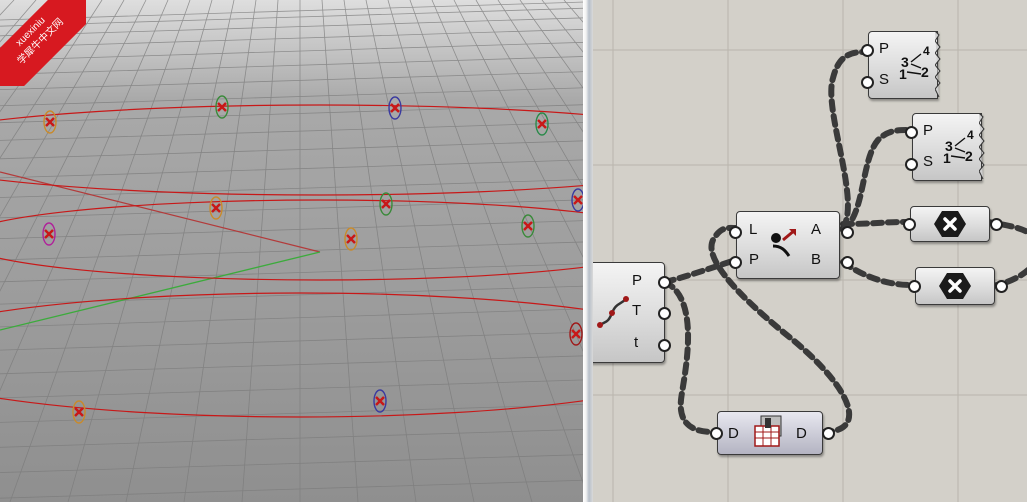  I want to click on output-label-a: A, so click(816, 229).